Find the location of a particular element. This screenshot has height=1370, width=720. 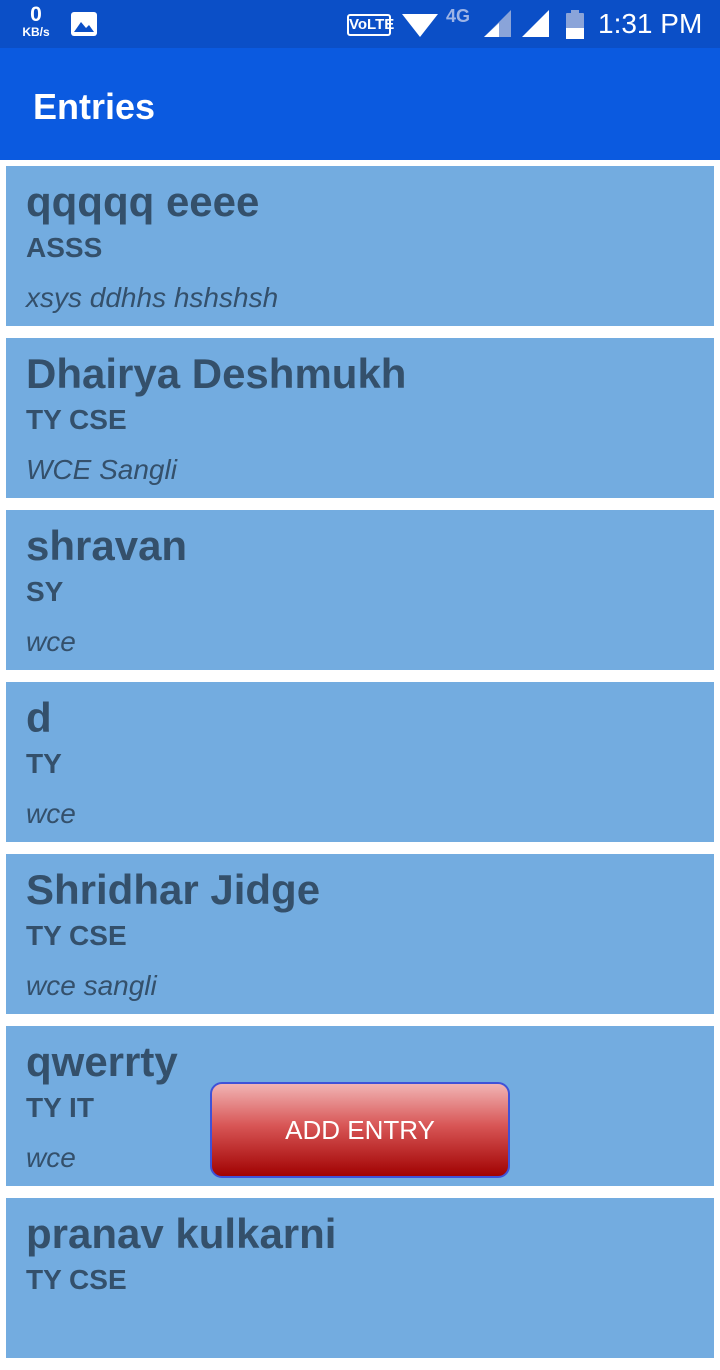

add-entry-button: ADD ENTRY is located at coordinates (360, 1130).